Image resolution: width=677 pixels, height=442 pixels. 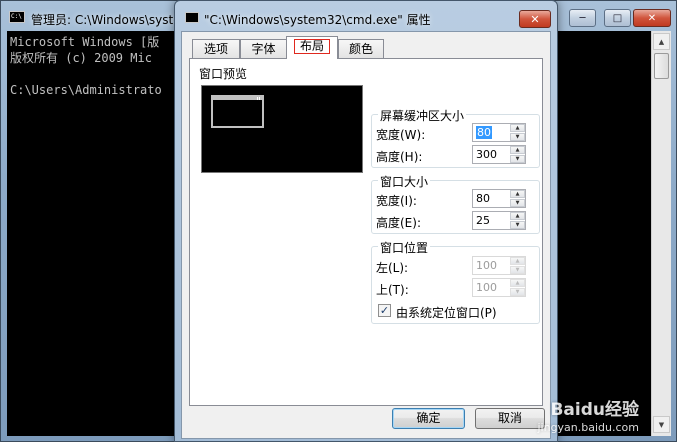 What do you see at coordinates (317, 20) in the screenshot?
I see `dialog-title: "C:\Windows\system32\cmd.exe" 属性` at bounding box center [317, 20].